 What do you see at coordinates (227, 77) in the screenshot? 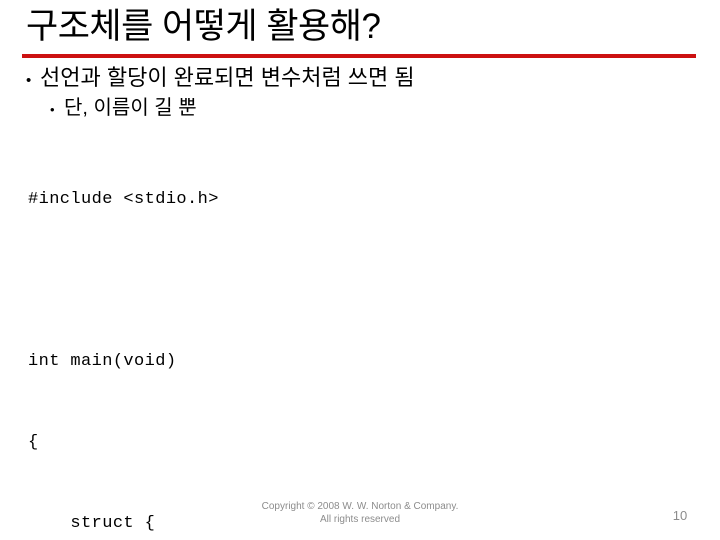
I see `bullet-item-1-label: 선언과 할당이 완료되면 변수처럼 쓰면 됨` at bounding box center [227, 77].